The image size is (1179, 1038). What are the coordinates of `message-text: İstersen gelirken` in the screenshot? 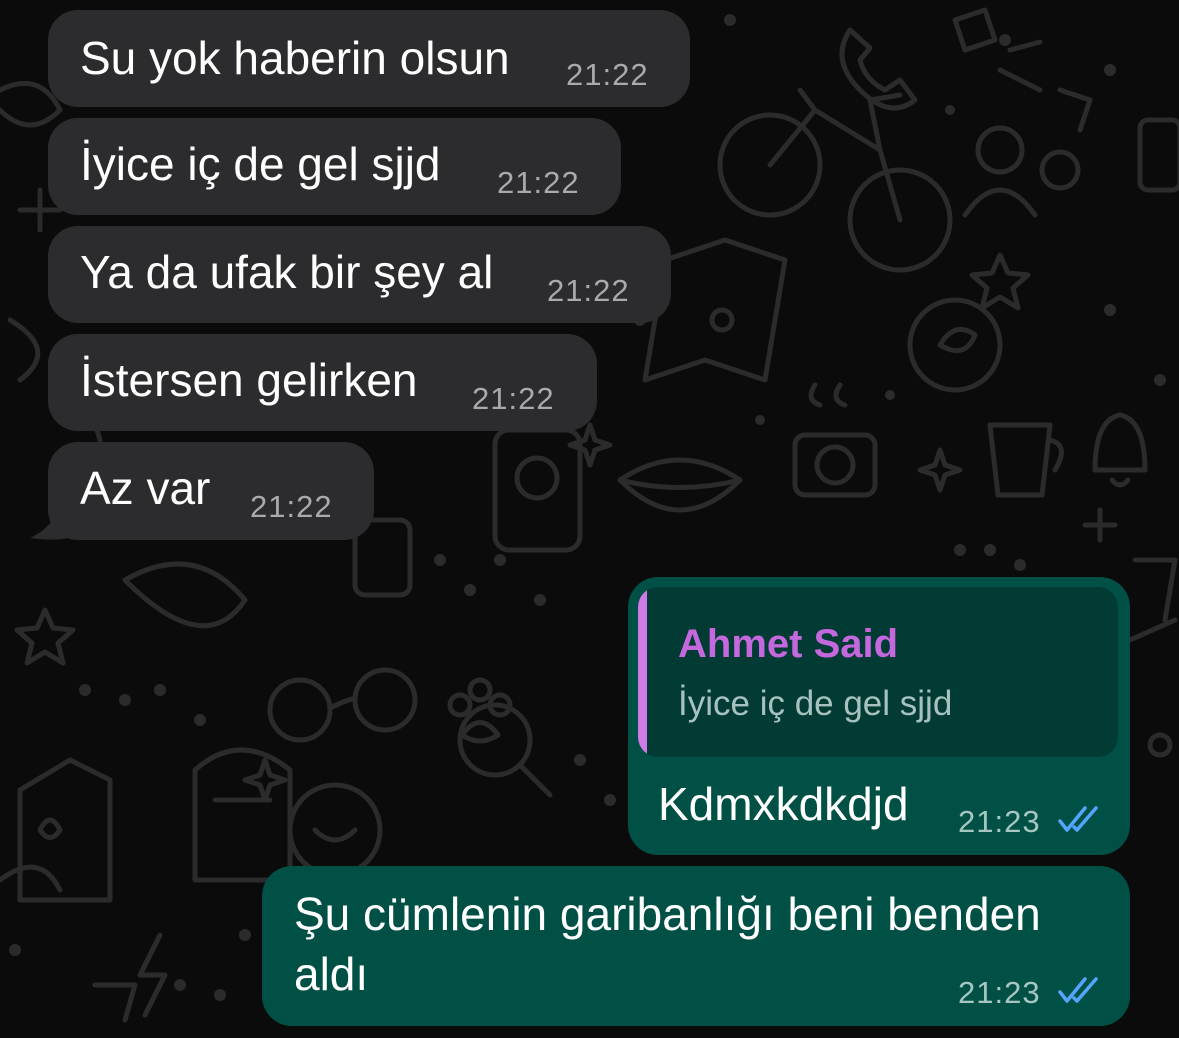 It's located at (249, 380).